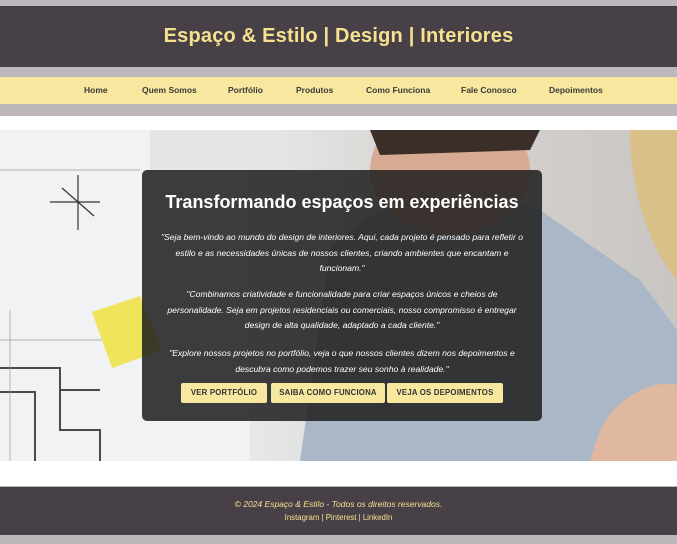 This screenshot has height=544, width=677. What do you see at coordinates (96, 90) in the screenshot?
I see `nav-item-home: Home` at bounding box center [96, 90].